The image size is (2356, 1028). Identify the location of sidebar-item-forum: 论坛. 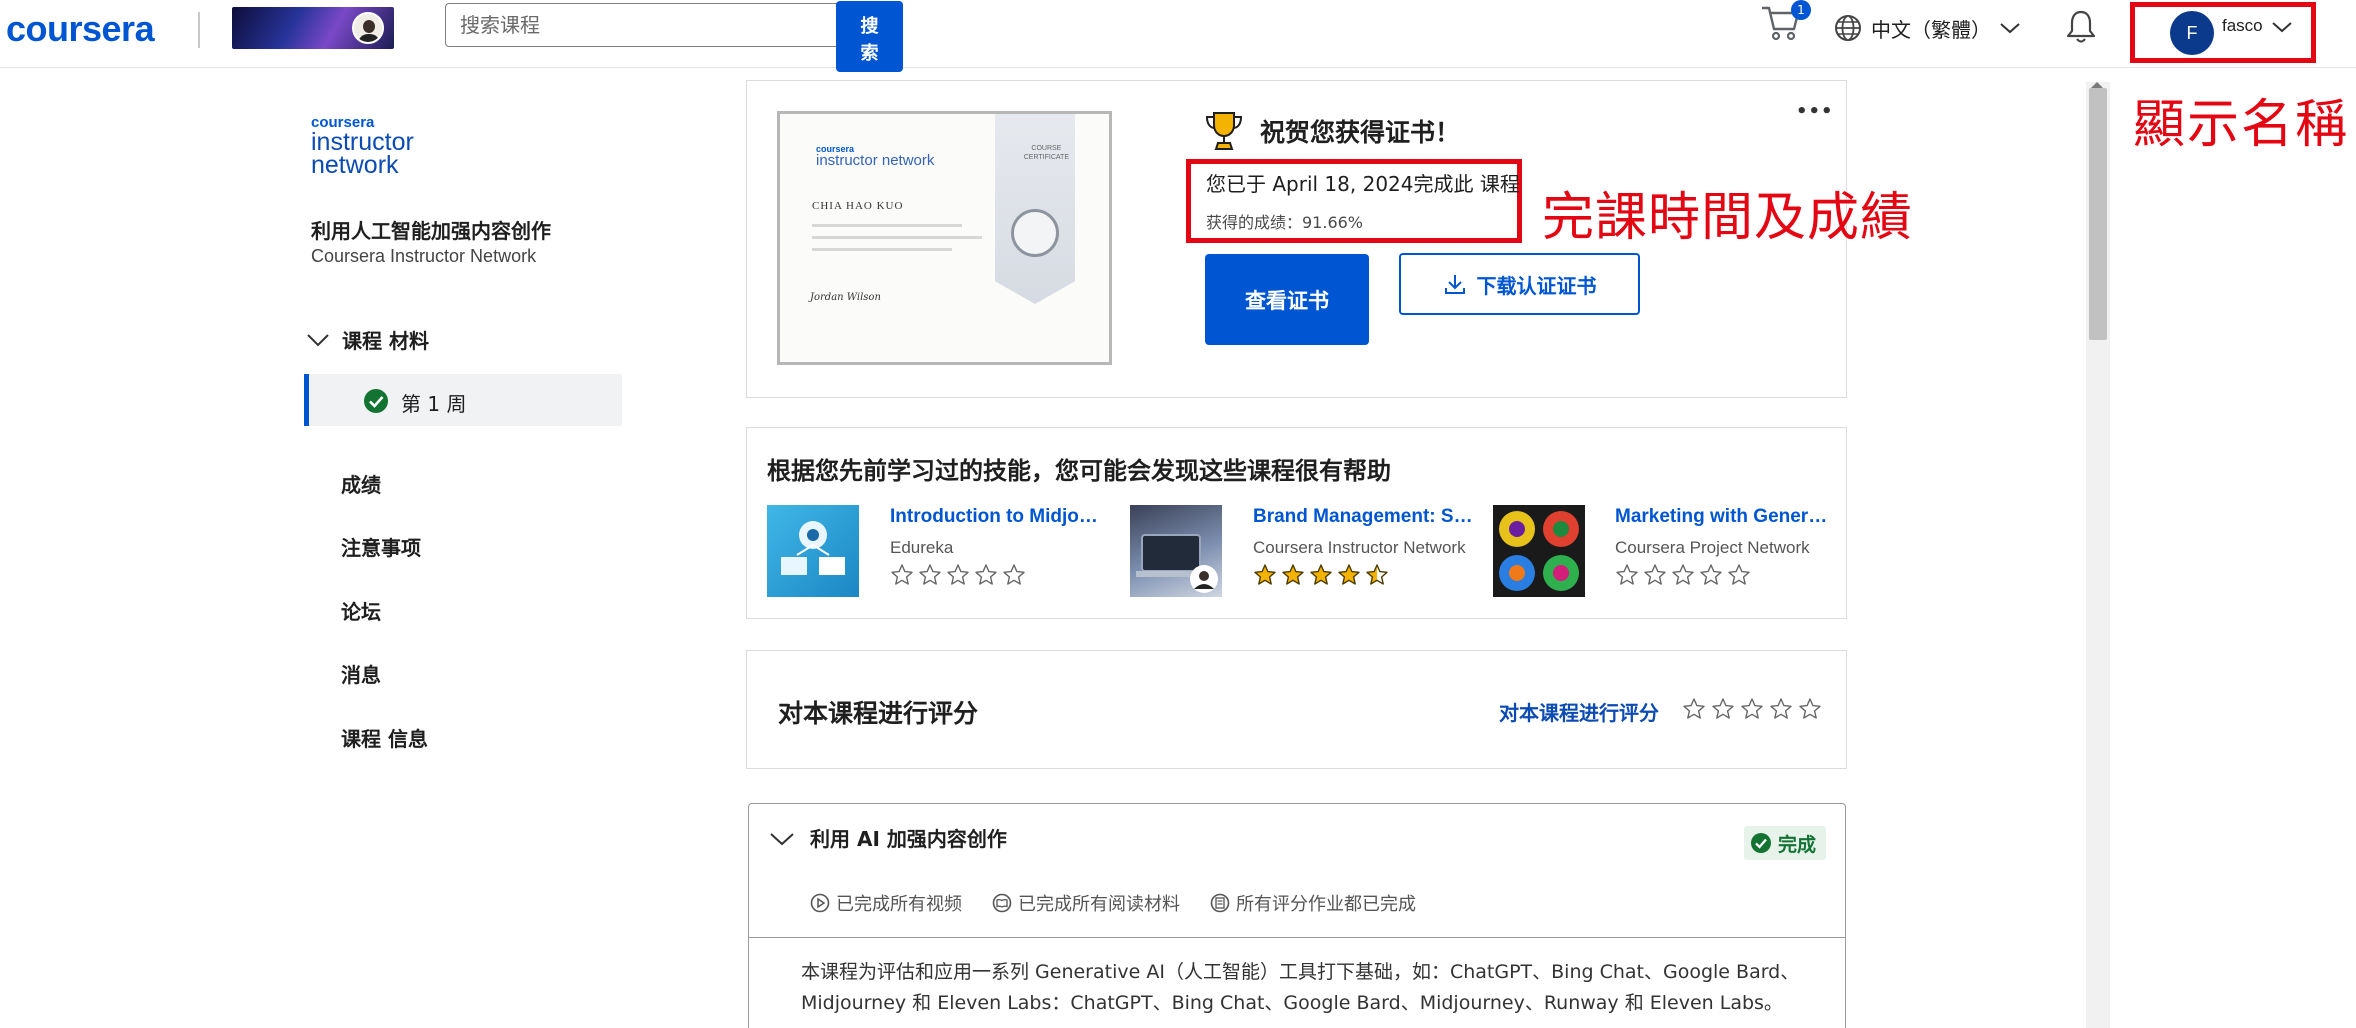
(361, 610).